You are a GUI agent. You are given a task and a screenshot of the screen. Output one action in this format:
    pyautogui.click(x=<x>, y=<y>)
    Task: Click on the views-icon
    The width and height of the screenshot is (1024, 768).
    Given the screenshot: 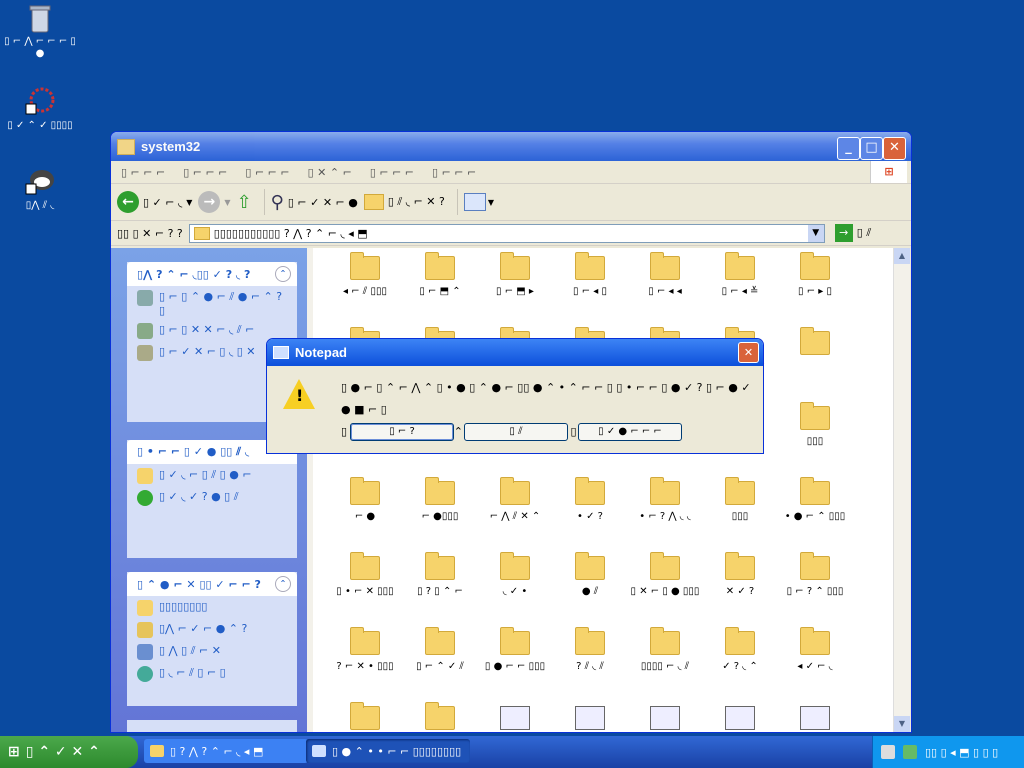 What is the action you would take?
    pyautogui.click(x=474, y=202)
    